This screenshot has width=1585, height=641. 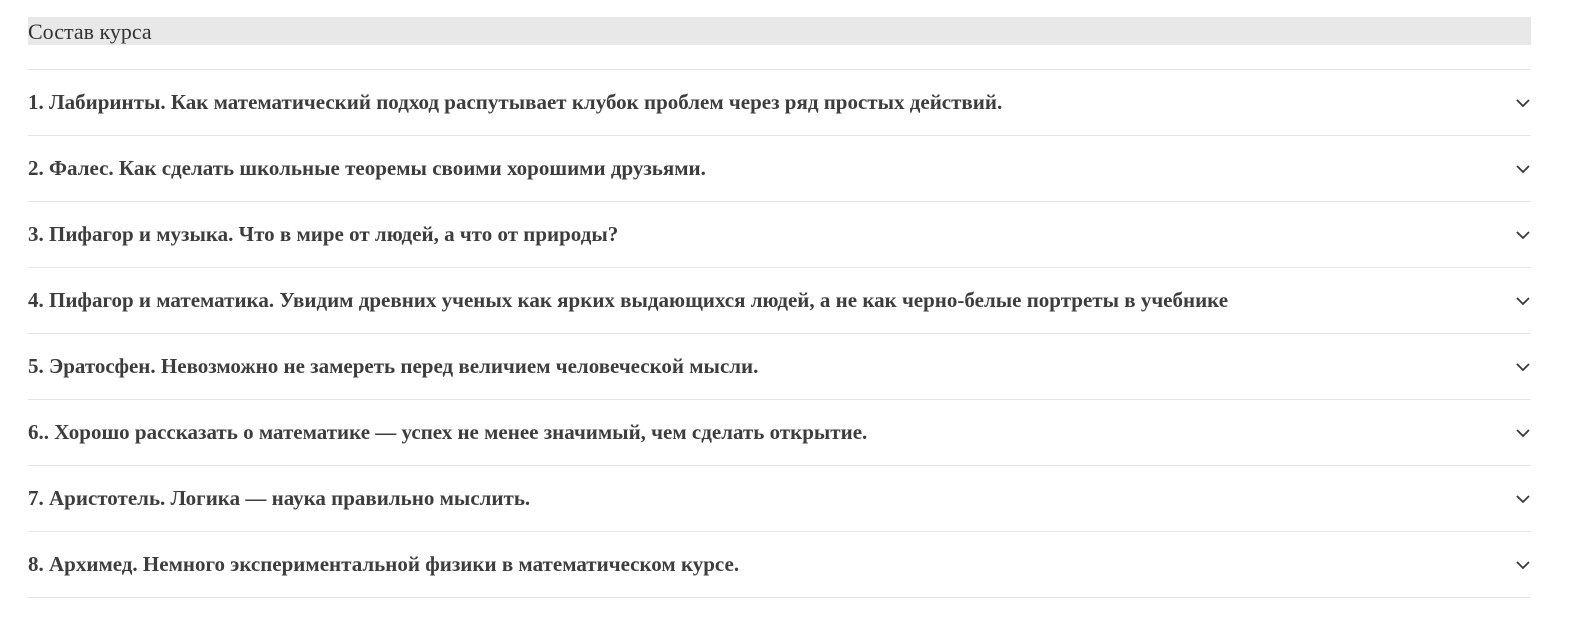 What do you see at coordinates (90, 31) in the screenshot?
I see `section-title: Состав курса` at bounding box center [90, 31].